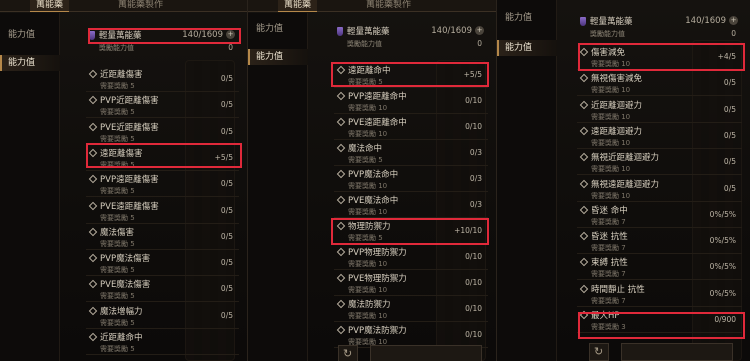  What do you see at coordinates (659, 136) in the screenshot?
I see `stat-row: 遠距離迴避力 需要獎勵 10 0/5` at bounding box center [659, 136].